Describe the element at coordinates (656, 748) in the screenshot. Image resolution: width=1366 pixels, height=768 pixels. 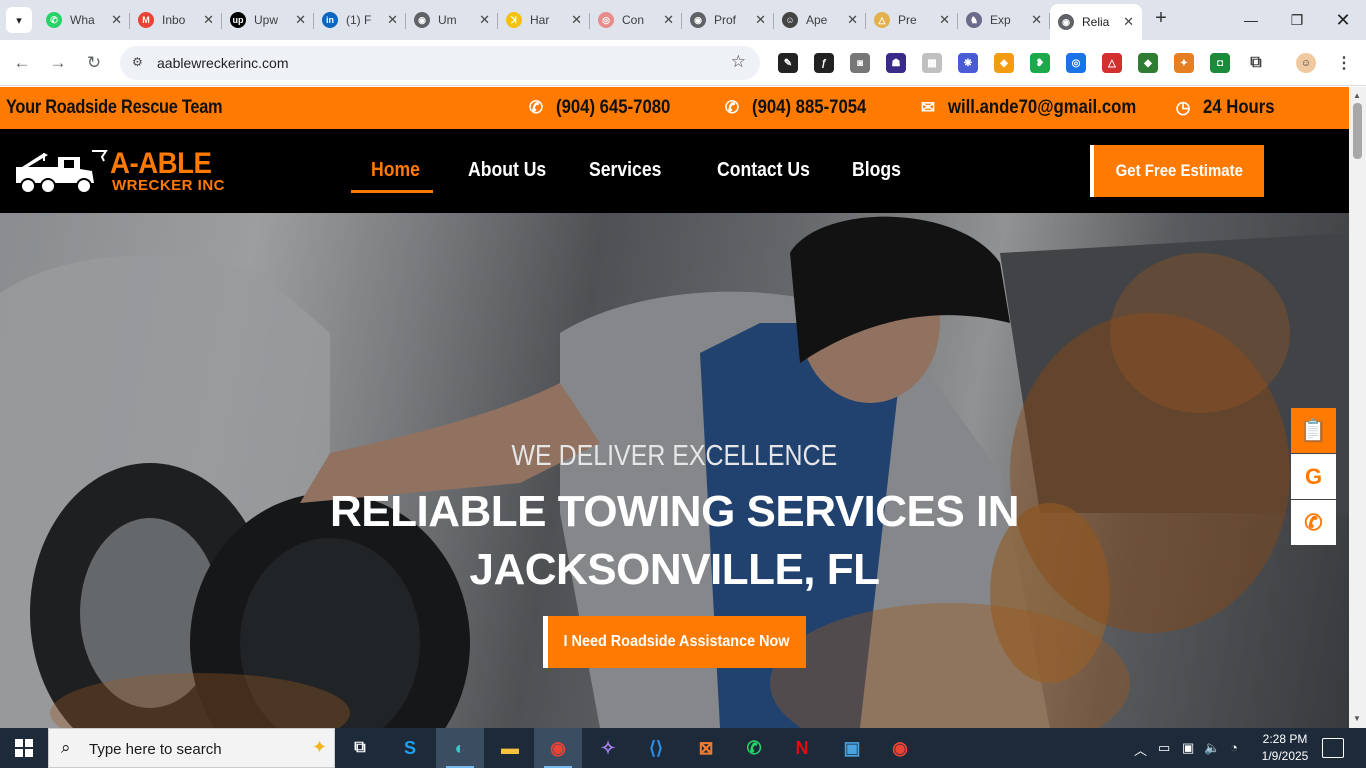
I see `vscode-icon: ⟨⟩` at that location.